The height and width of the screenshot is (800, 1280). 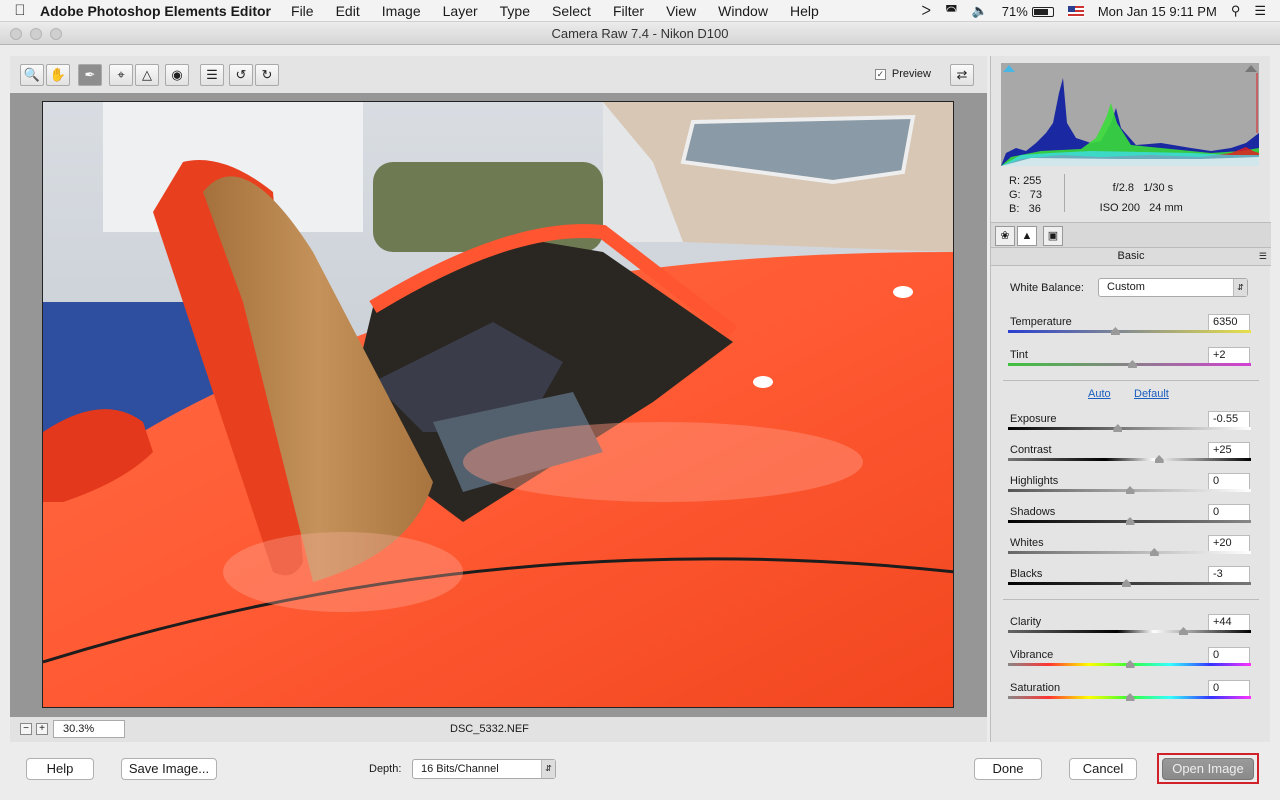 What do you see at coordinates (640, 34) in the screenshot?
I see `window-titlebar: Camera Raw 7.4 - Nikon D100` at bounding box center [640, 34].